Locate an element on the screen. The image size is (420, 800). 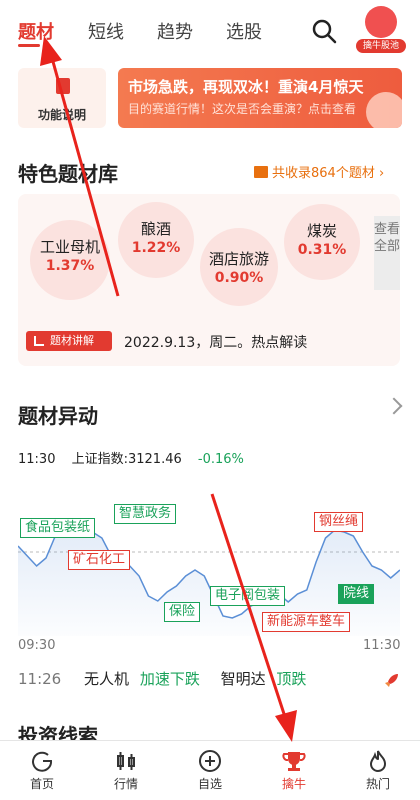
nav-label: 自选 is located at coordinates (209, 784).